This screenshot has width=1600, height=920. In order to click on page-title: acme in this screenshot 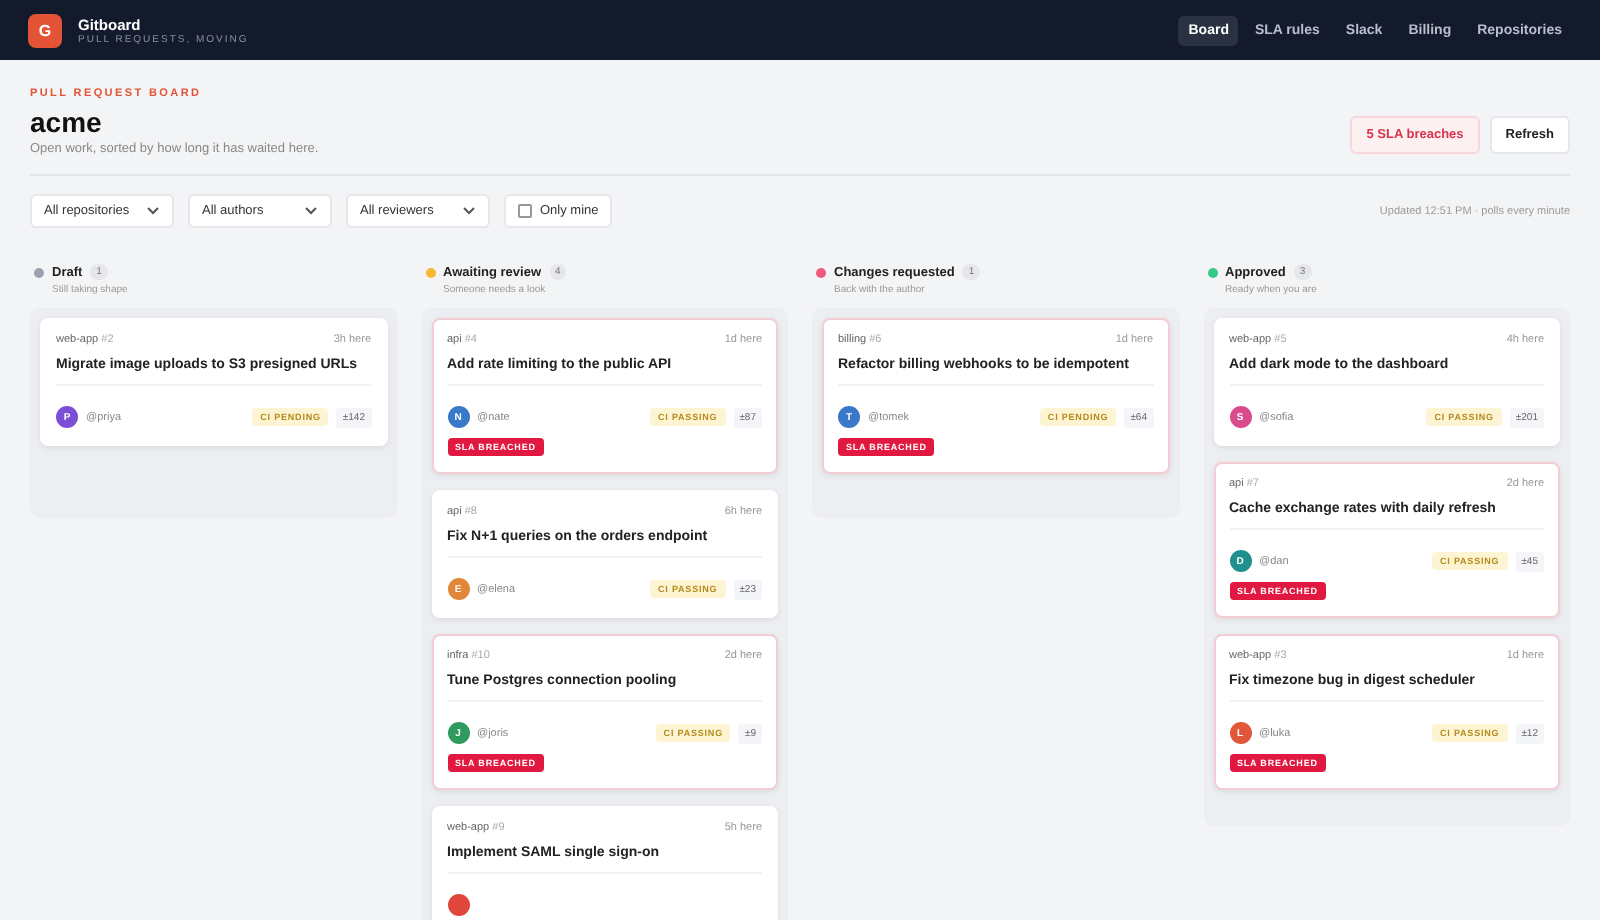, I will do `click(67, 122)`.